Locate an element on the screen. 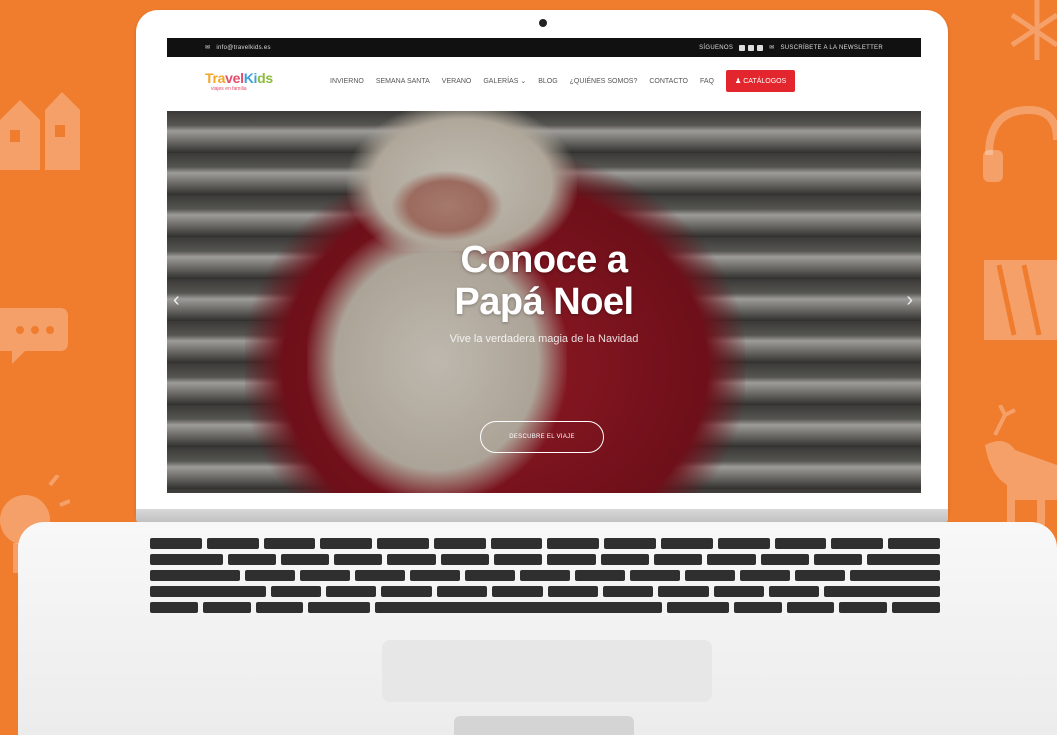  logo-text: TravelKids is located at coordinates (239, 78).